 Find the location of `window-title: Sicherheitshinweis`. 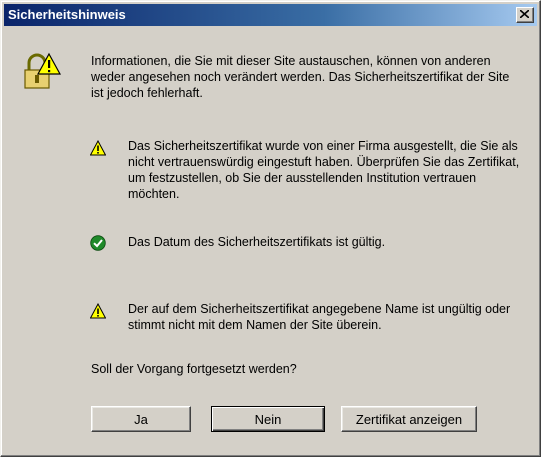

window-title: Sicherheitshinweis is located at coordinates (67, 14).